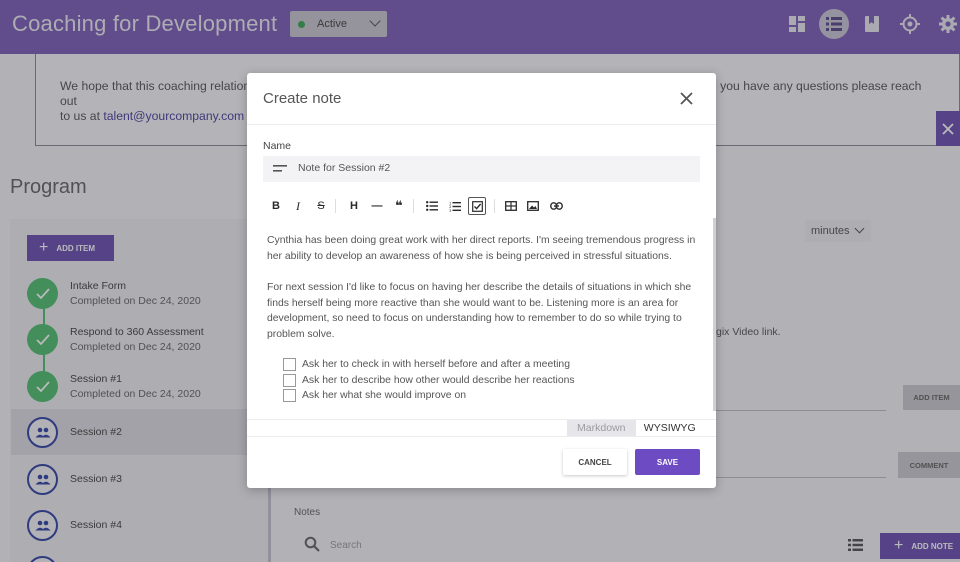  I want to click on task-item: Ask her what she would improve on, so click(374, 396).